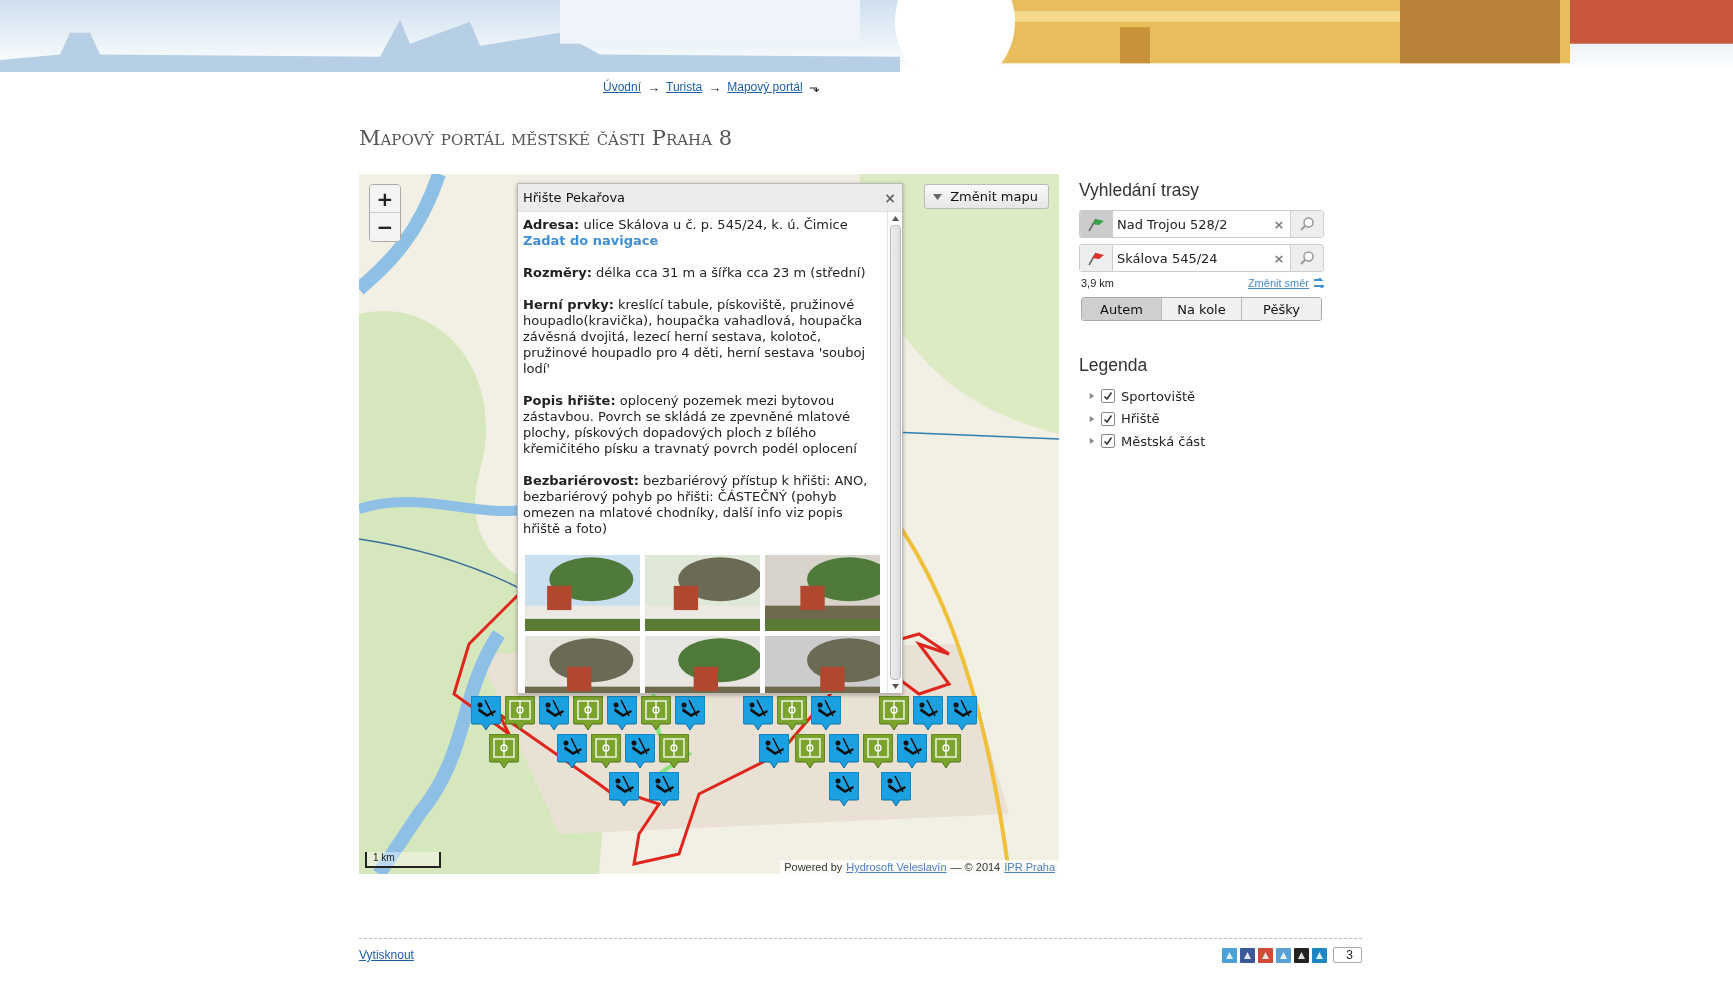  I want to click on address-field: Nad Trojou 528/2 ×, so click(1201, 224).